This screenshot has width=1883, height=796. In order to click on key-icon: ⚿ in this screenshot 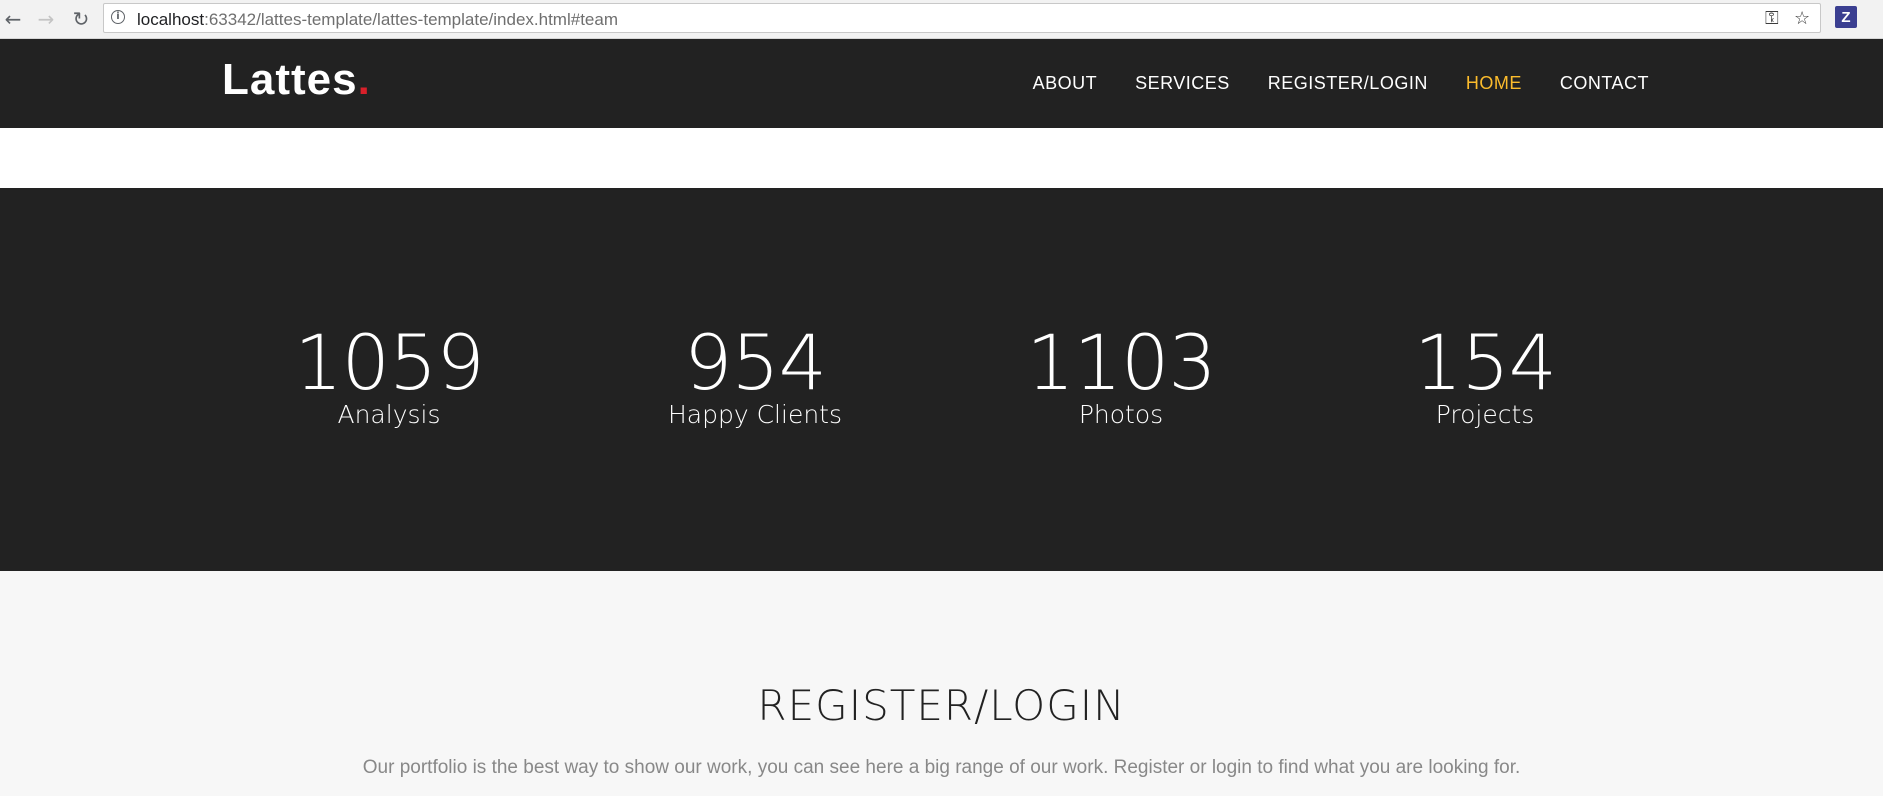, I will do `click(1772, 18)`.